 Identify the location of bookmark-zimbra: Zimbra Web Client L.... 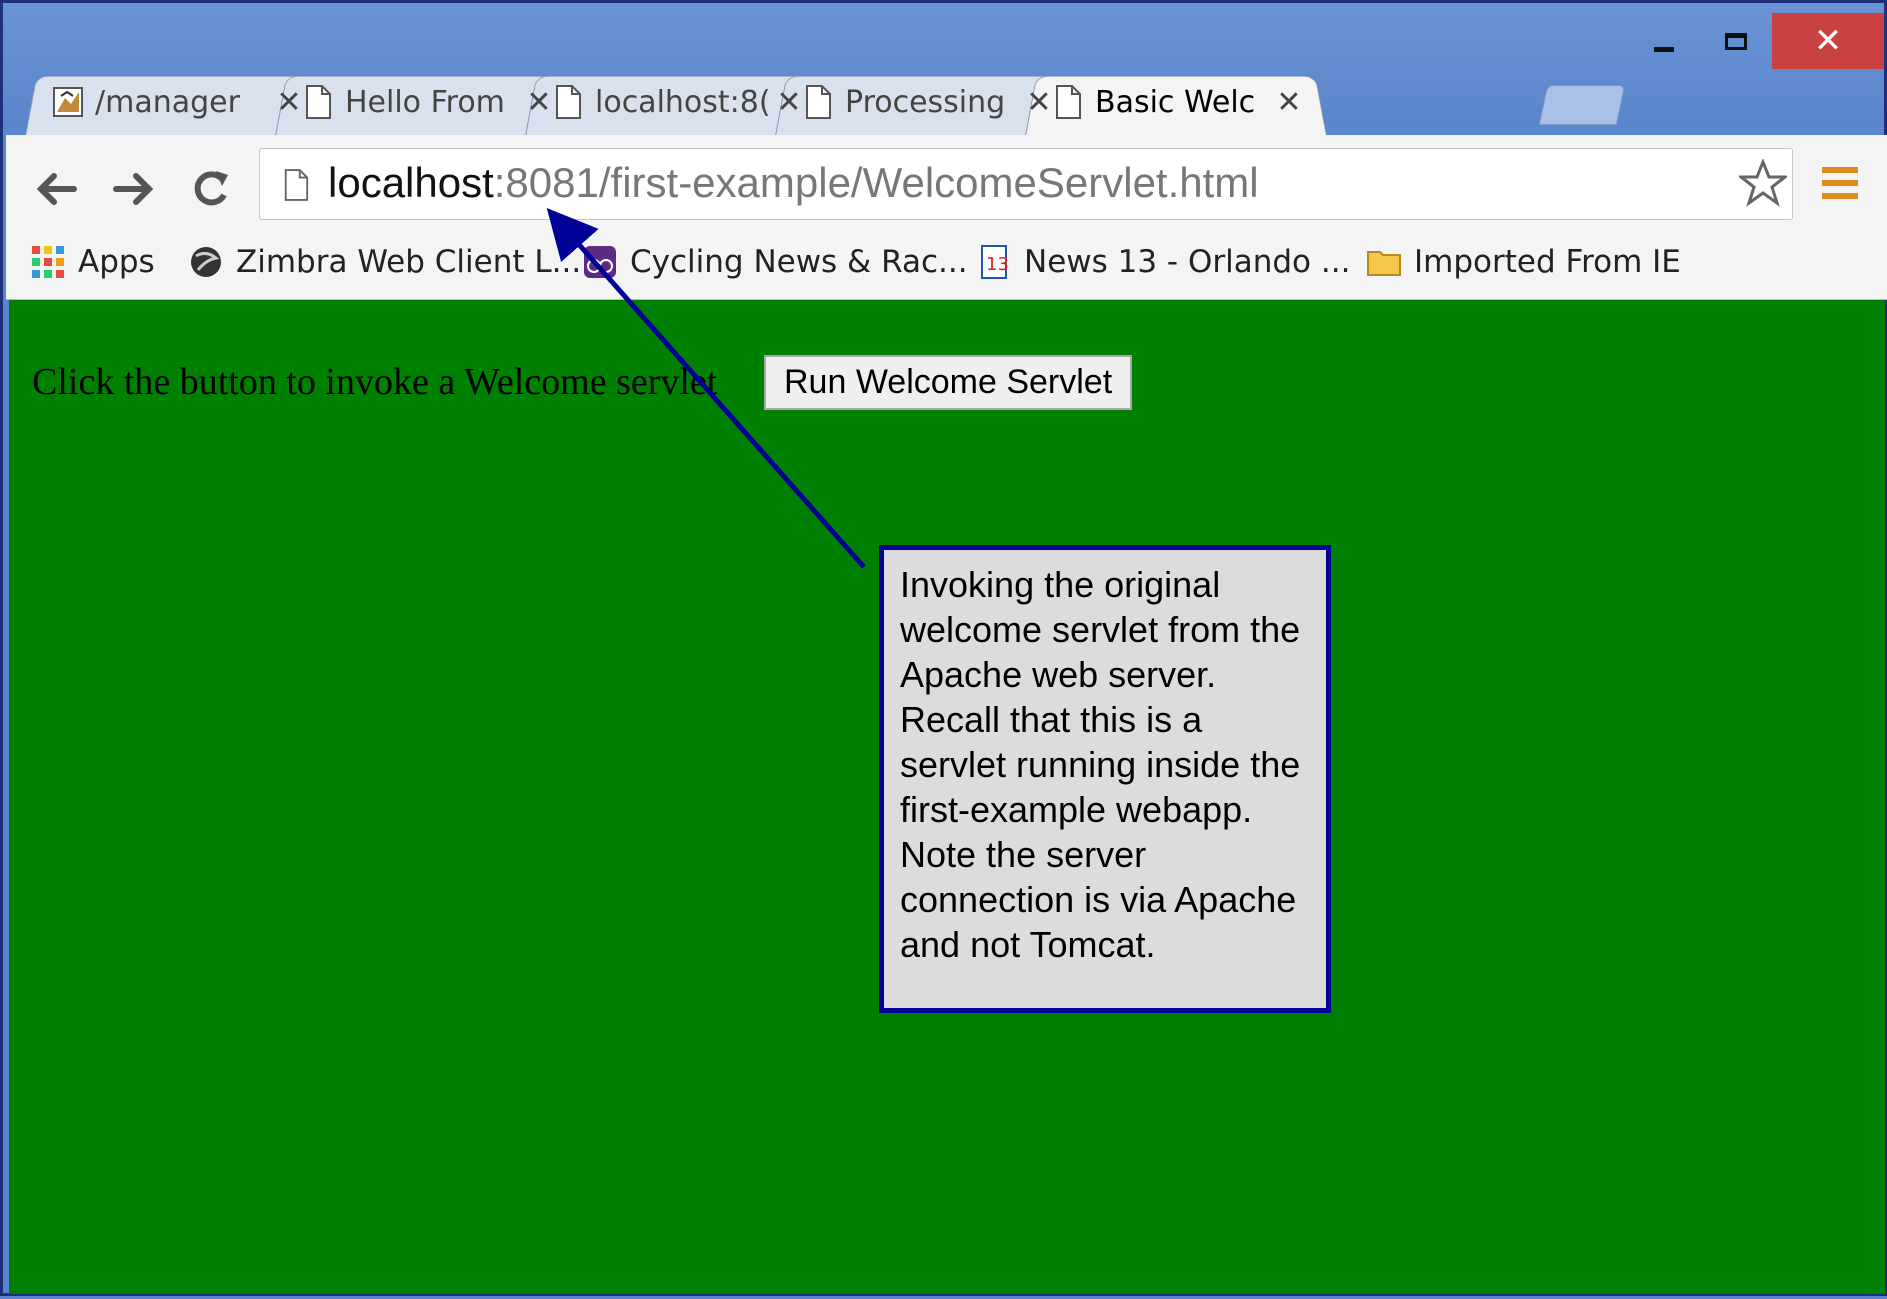
(384, 262).